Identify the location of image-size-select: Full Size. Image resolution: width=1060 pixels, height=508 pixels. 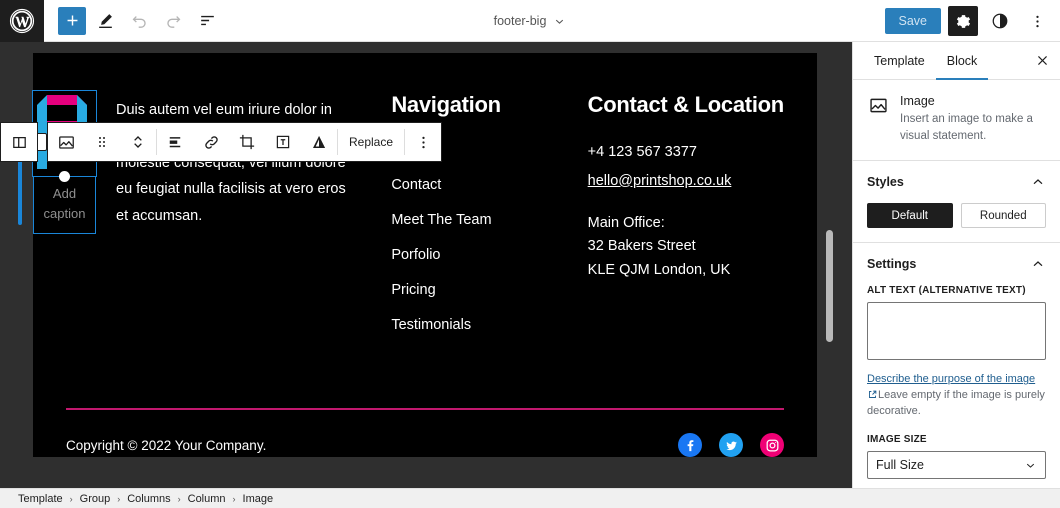
(956, 465).